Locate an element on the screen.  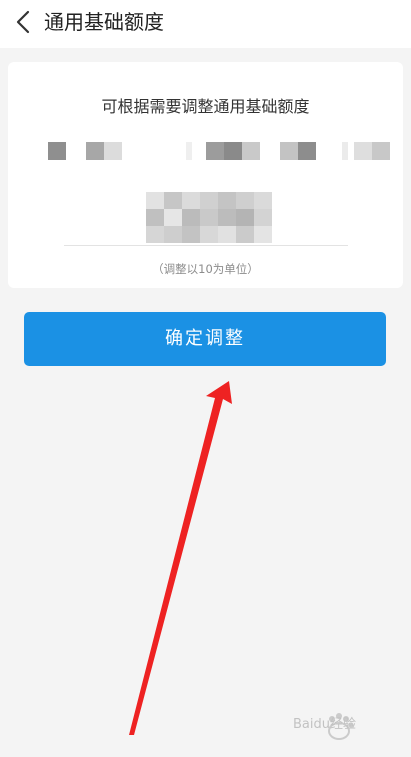
watermark-text: Baidu经验 is located at coordinates (324, 724).